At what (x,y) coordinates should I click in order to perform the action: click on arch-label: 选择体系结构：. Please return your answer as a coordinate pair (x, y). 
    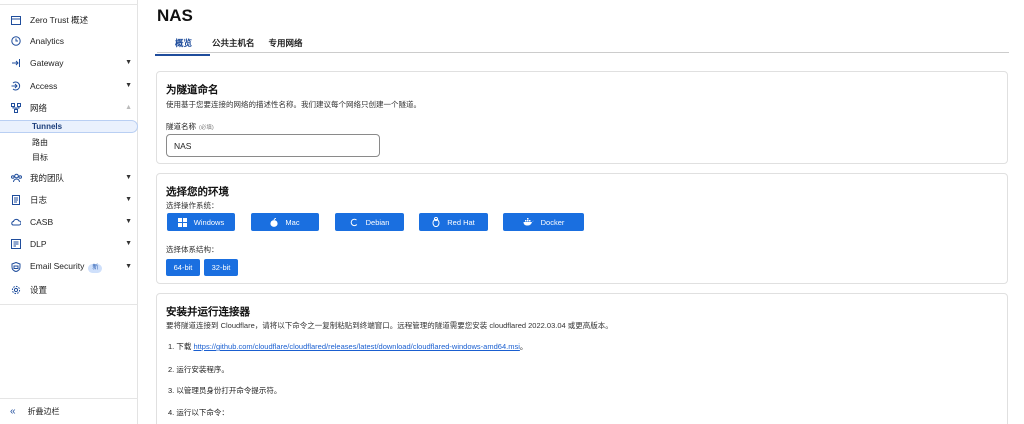
    Looking at the image, I should click on (192, 249).